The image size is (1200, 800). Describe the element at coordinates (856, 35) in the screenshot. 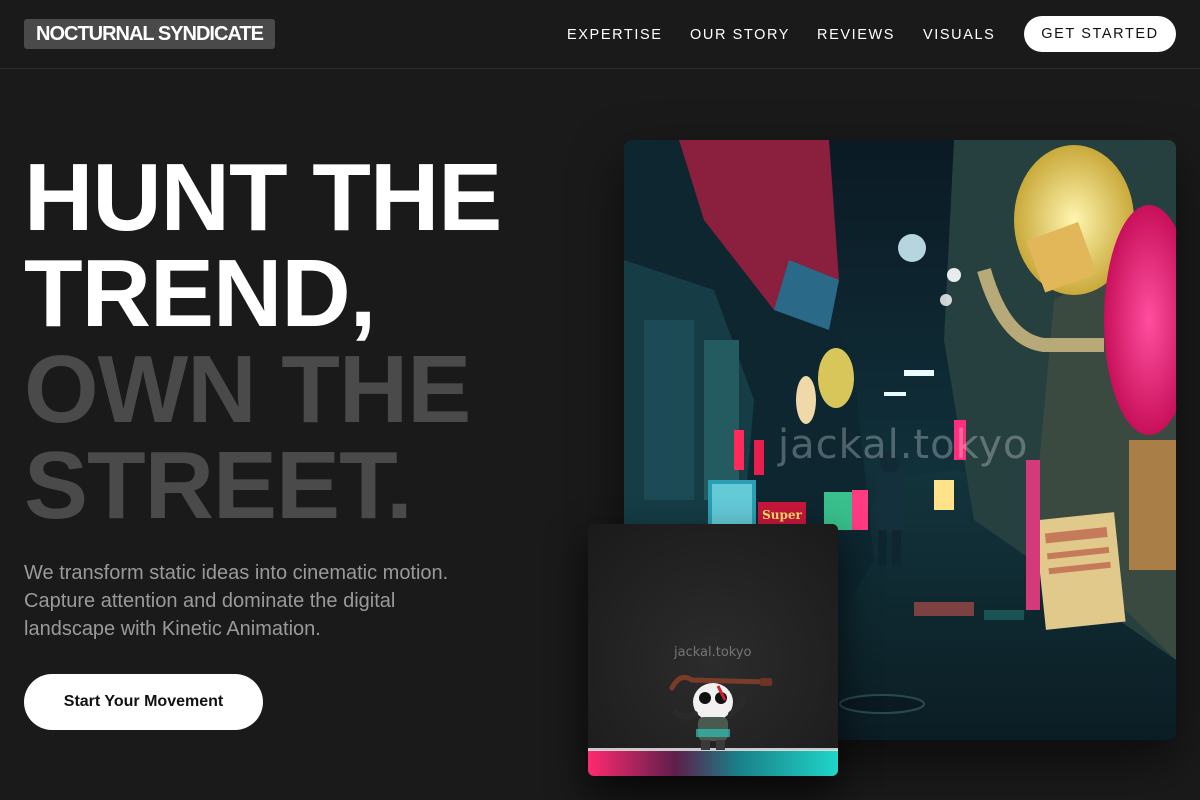

I see `nav-link-reviews: REVIEWS` at that location.